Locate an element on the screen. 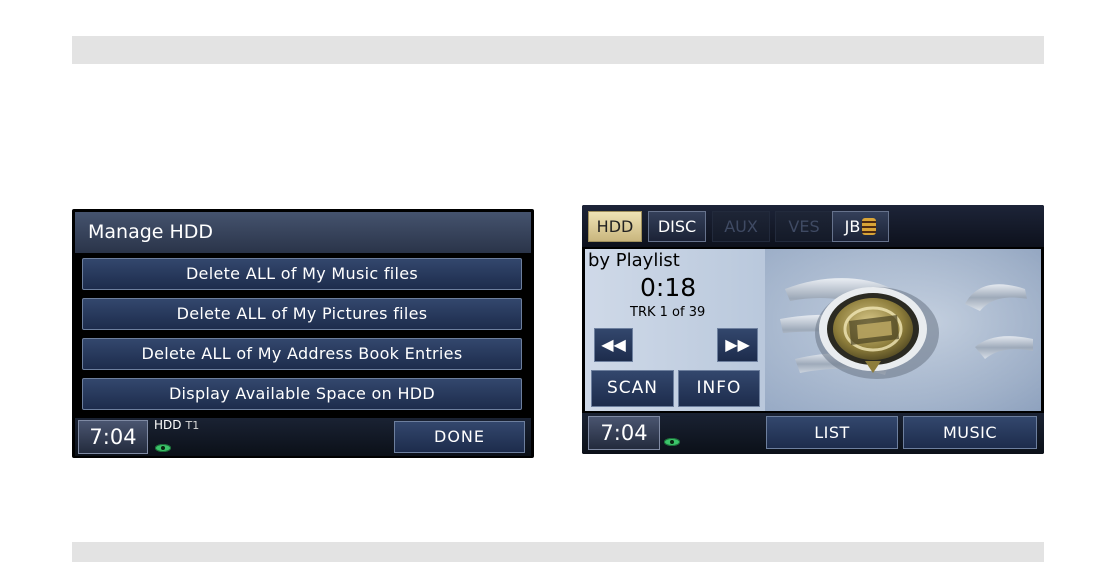 This screenshot has height=576, width=1116. rewind-icon: ◀◀ is located at coordinates (613, 344).